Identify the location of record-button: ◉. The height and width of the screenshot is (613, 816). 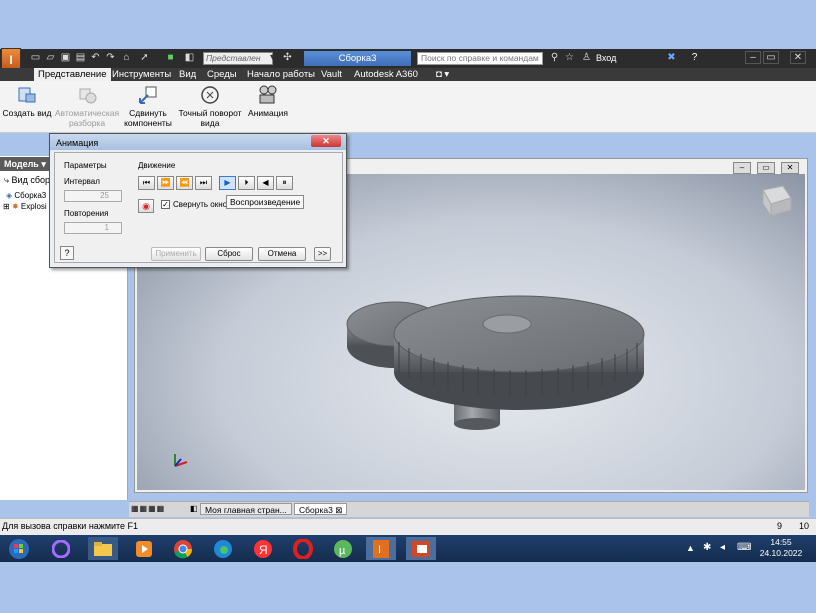
(146, 206).